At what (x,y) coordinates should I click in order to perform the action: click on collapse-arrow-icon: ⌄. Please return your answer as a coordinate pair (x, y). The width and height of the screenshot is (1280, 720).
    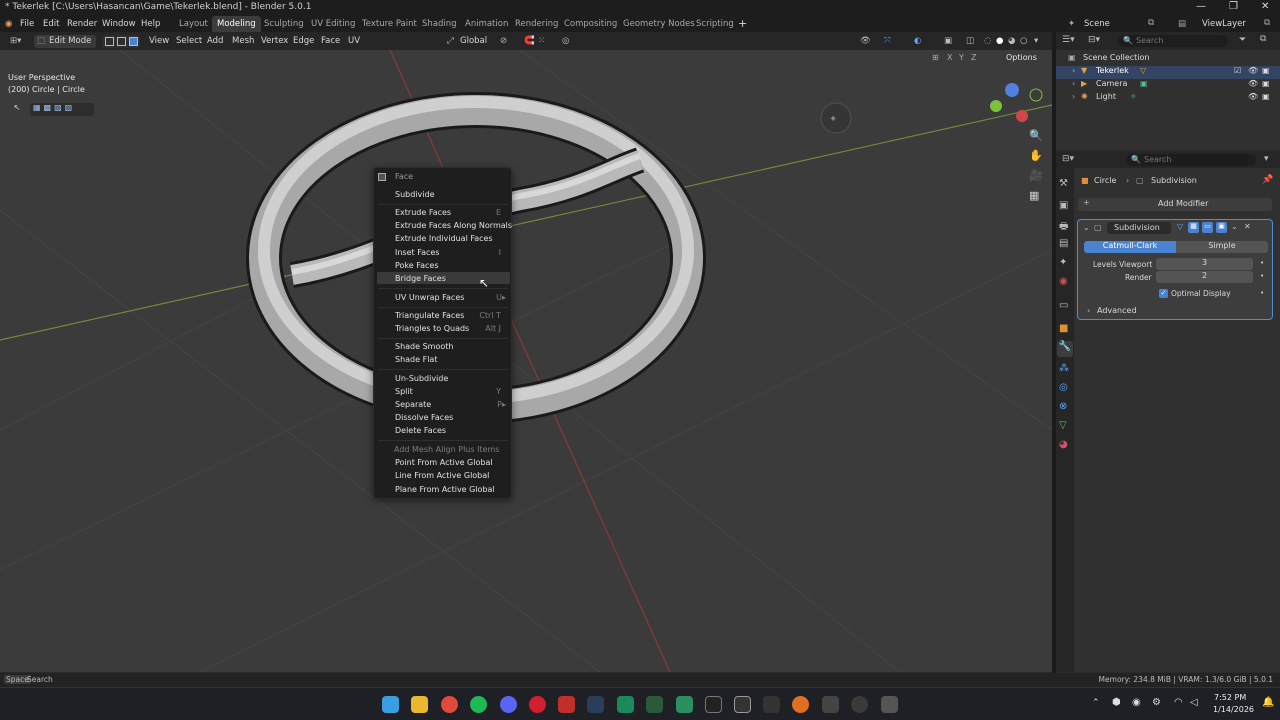
    Looking at the image, I should click on (1086, 227).